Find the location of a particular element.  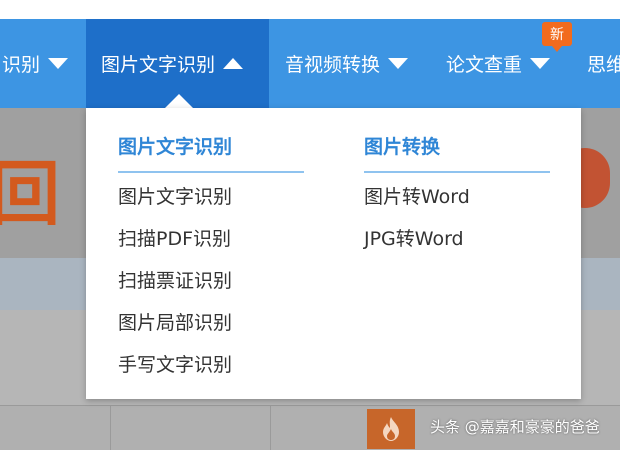

menu-link: 图片转Word is located at coordinates (417, 195).